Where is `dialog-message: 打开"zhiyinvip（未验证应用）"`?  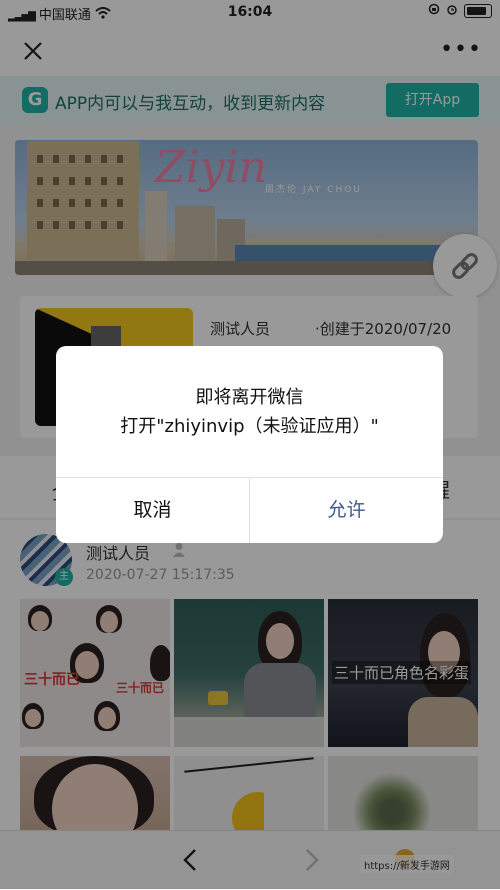
dialog-message: 打开"zhiyinvip（未验证应用）" is located at coordinates (249, 426).